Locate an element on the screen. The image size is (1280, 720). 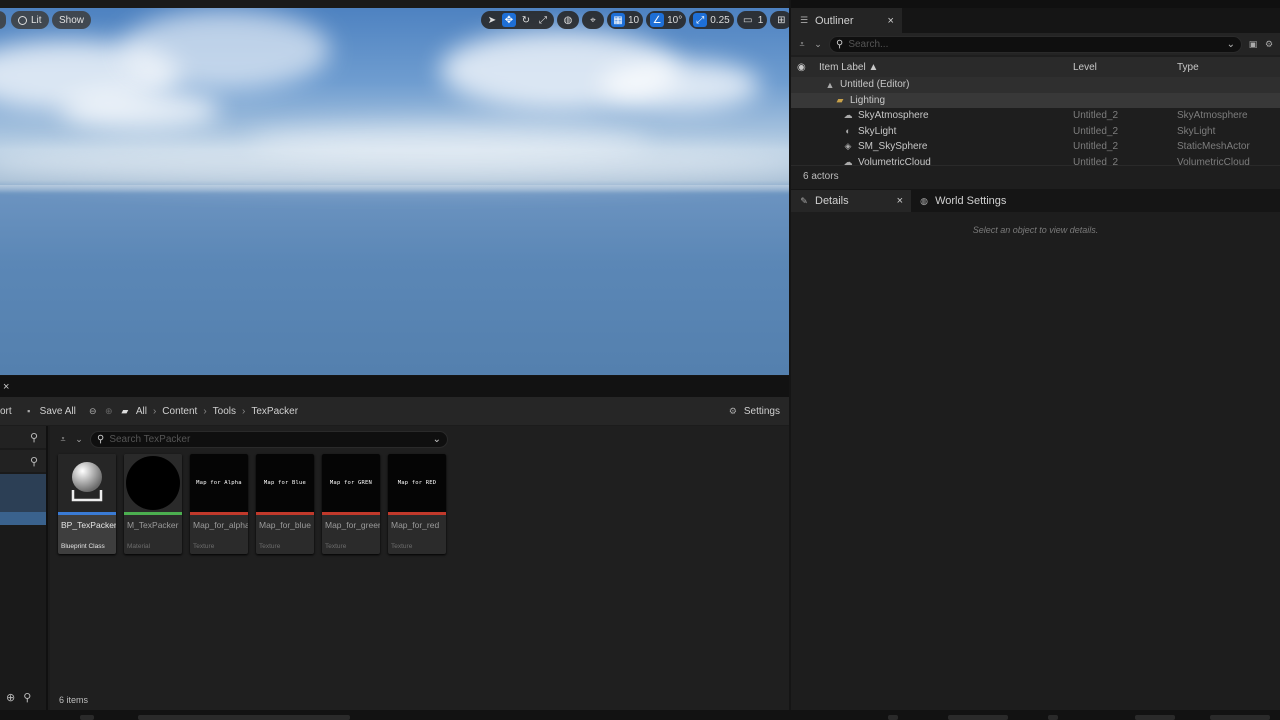
viewport-options-button is located at coordinates (3, 20).